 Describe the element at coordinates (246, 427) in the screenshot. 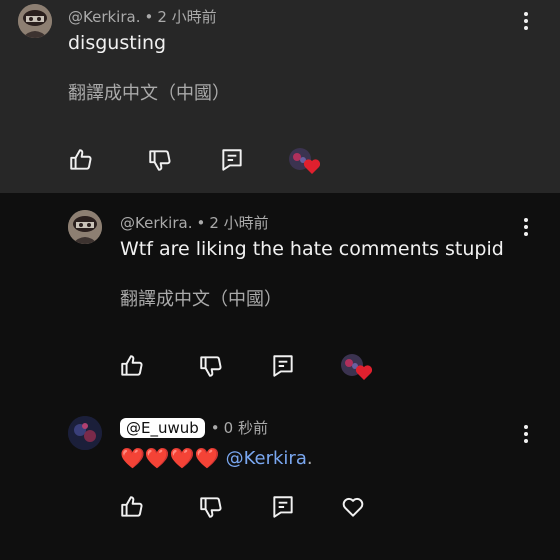

I see `timestamp: 0 秒前` at that location.